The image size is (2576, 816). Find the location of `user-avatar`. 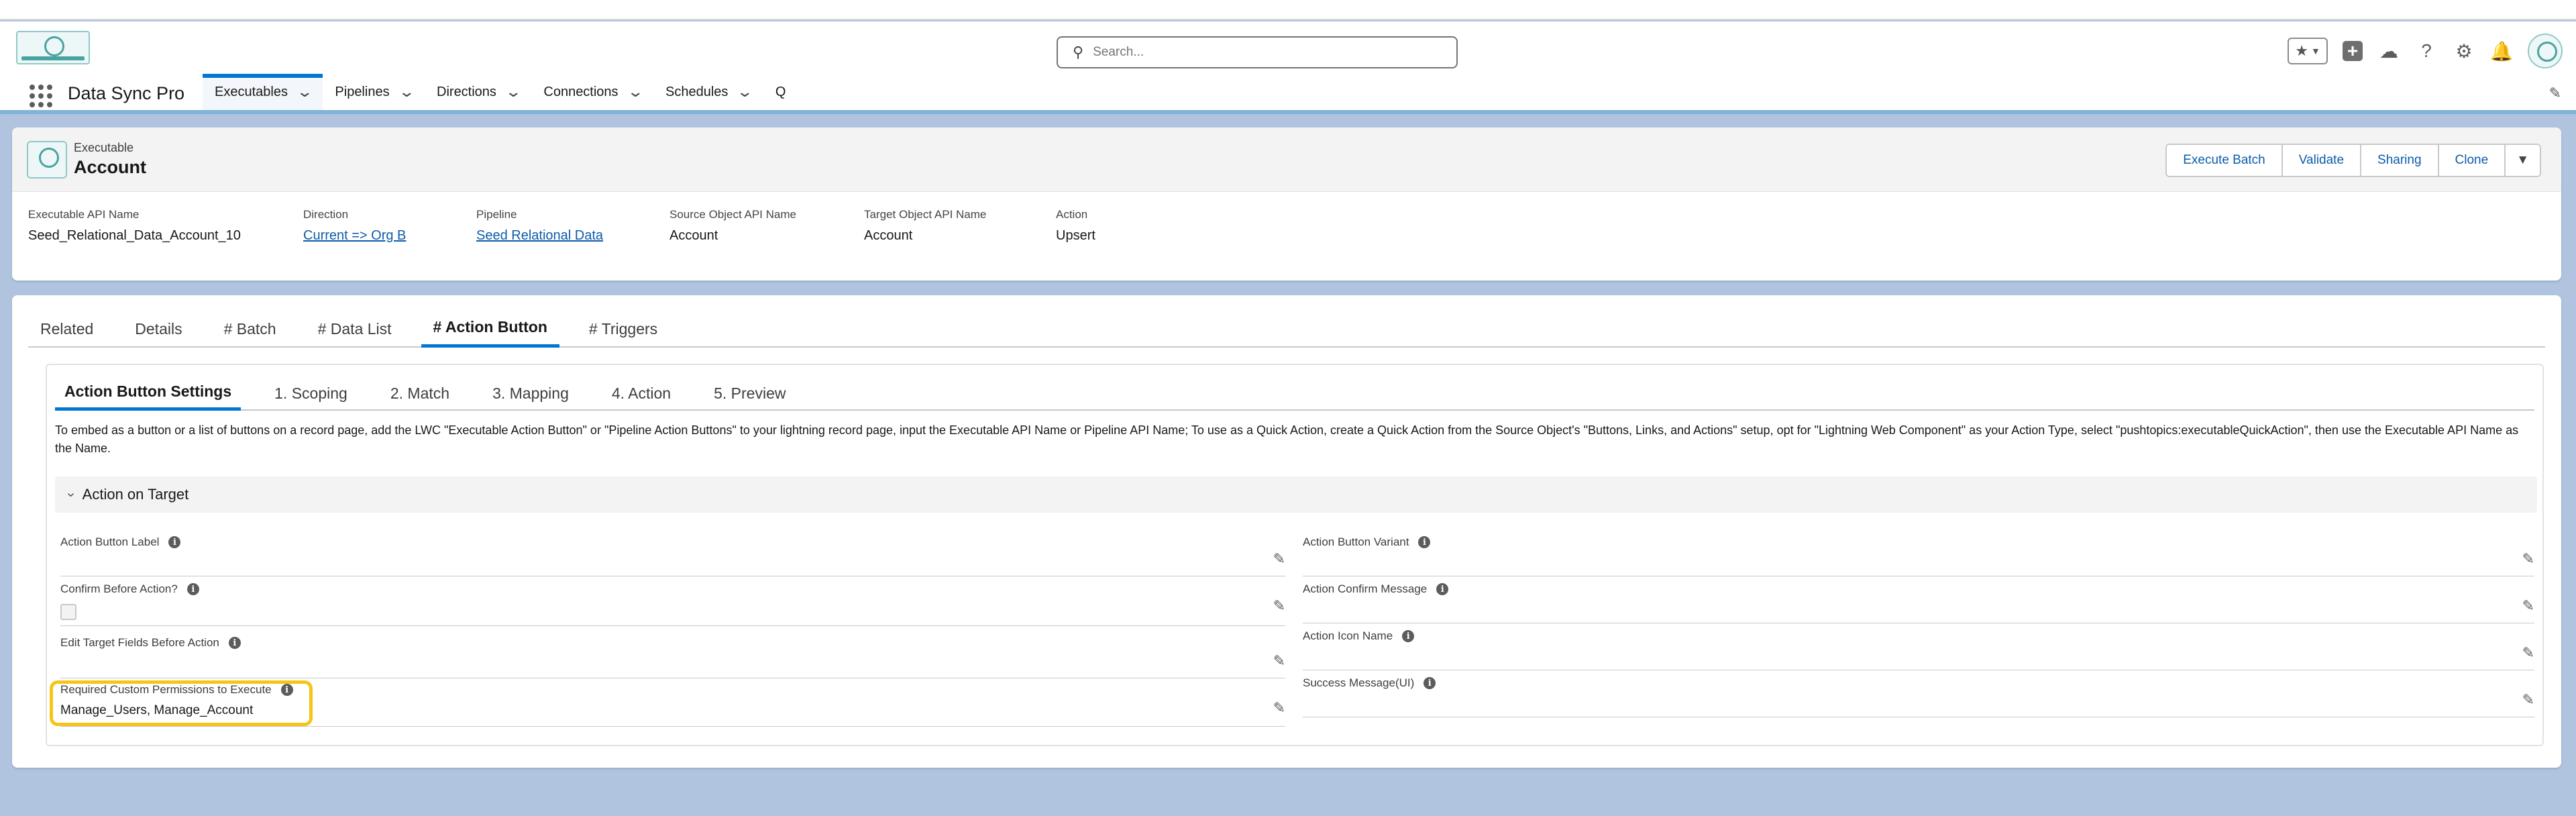

user-avatar is located at coordinates (2545, 51).